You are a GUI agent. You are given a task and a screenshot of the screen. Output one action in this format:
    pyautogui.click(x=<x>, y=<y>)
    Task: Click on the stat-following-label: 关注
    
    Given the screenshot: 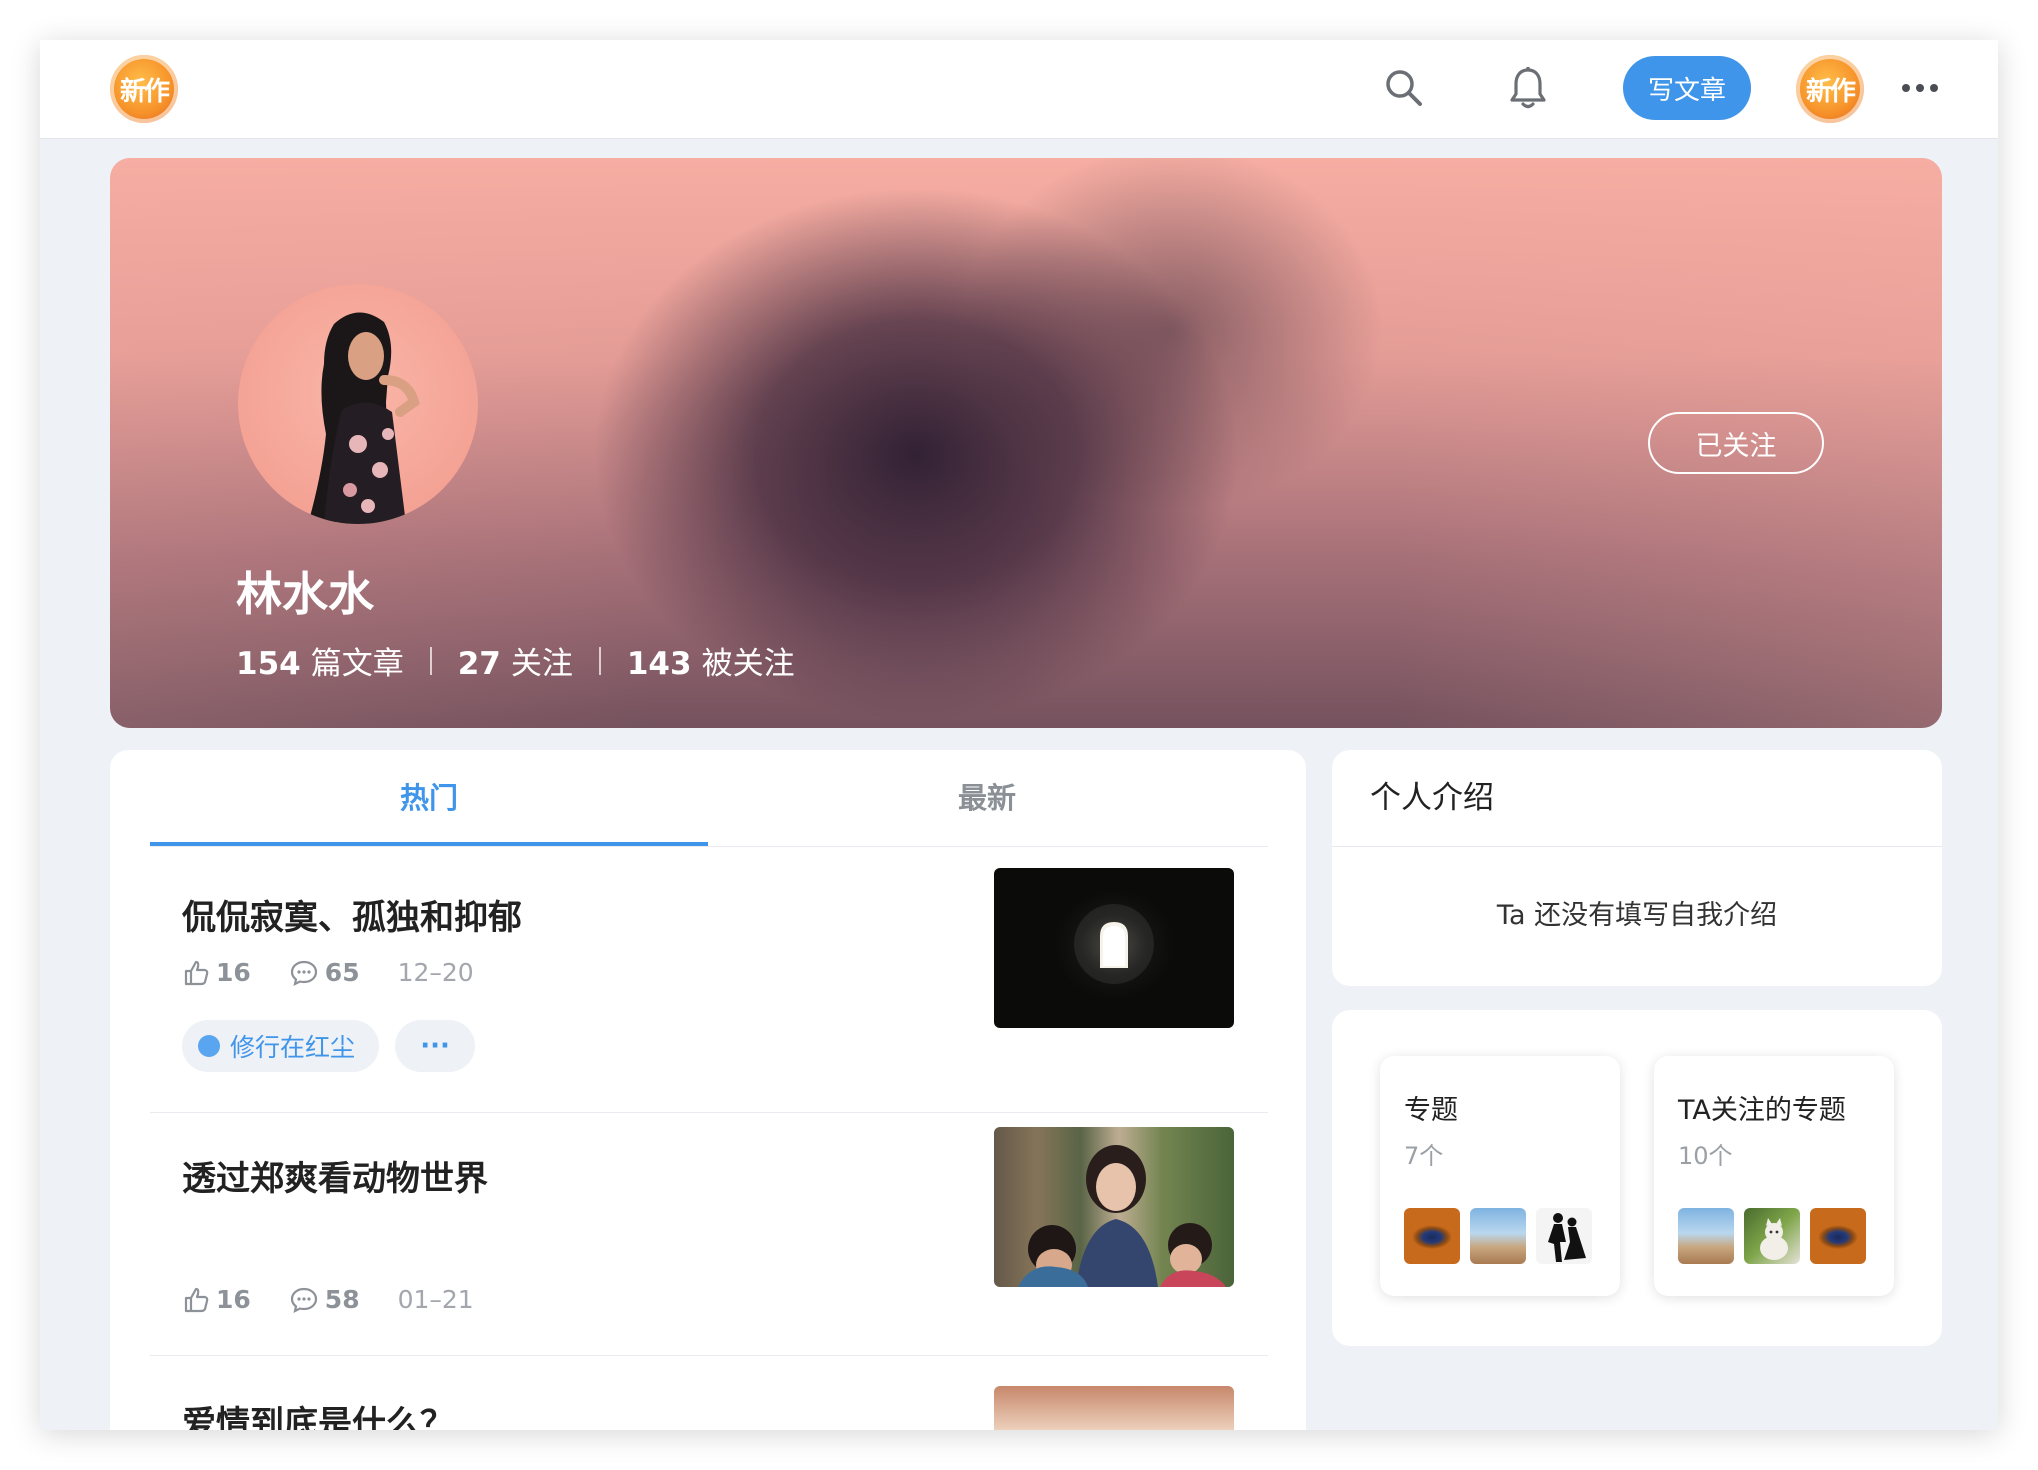 What is the action you would take?
    pyautogui.click(x=541, y=664)
    